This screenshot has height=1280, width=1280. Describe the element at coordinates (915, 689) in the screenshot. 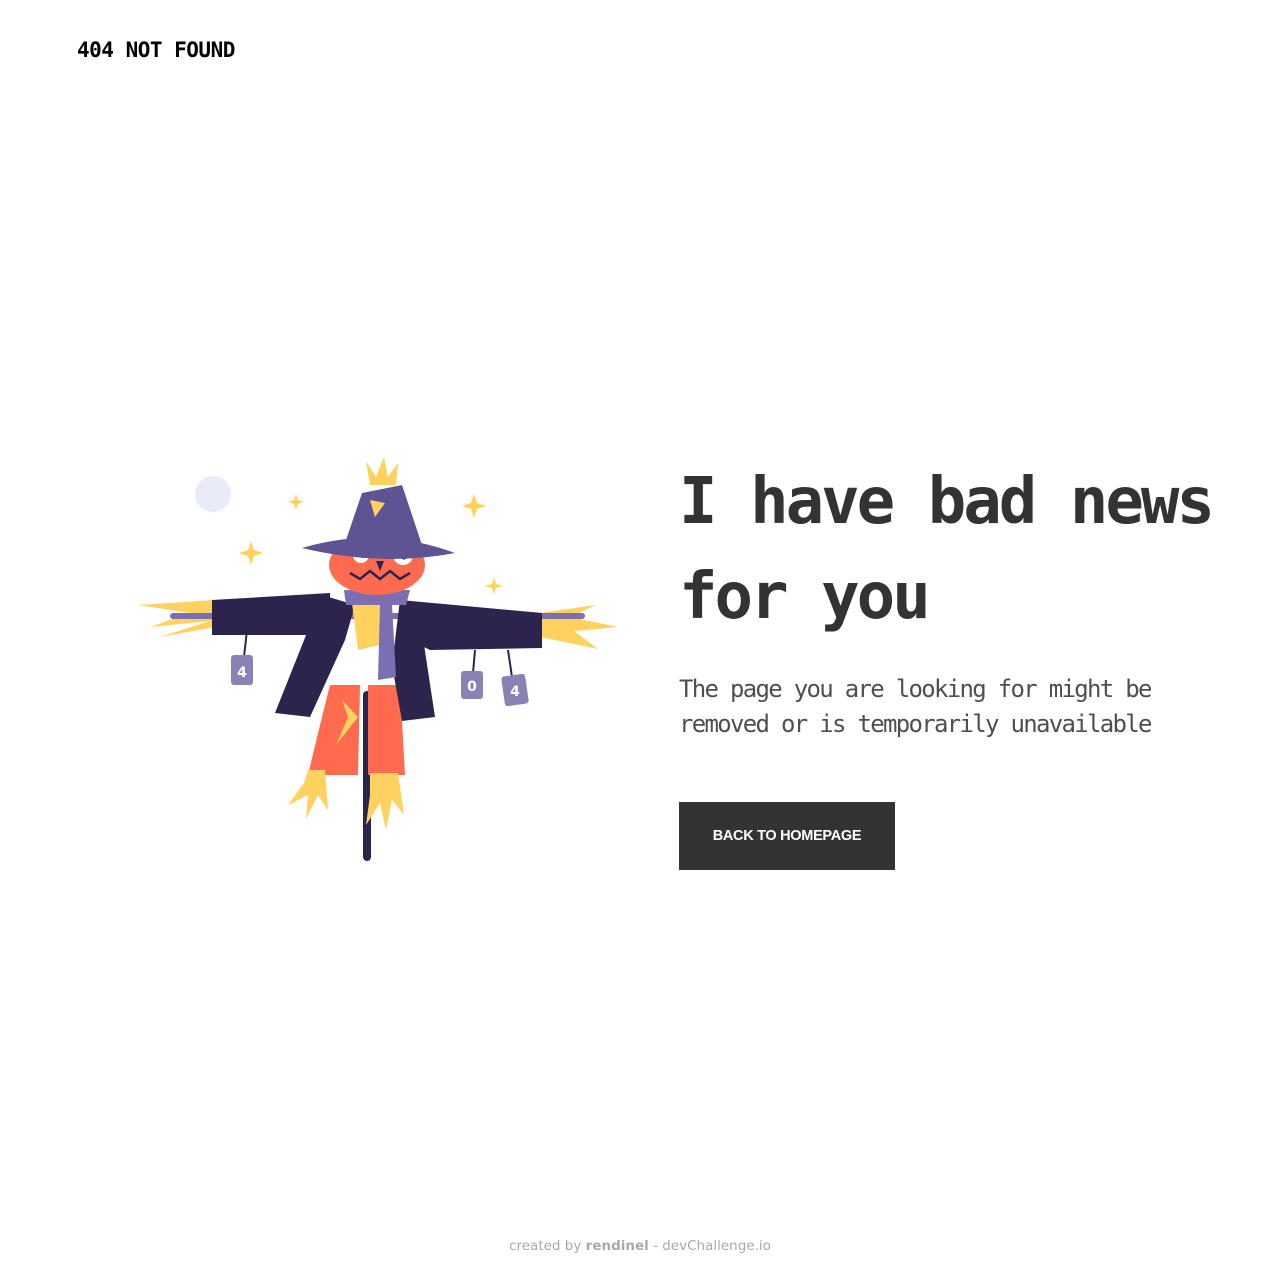

I see `message-line: The page you are looking for might be` at that location.